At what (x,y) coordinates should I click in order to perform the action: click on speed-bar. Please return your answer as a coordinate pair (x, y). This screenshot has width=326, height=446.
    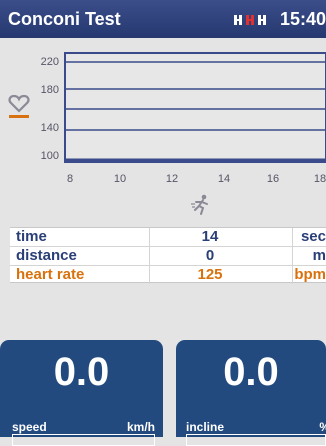
    Looking at the image, I should click on (83, 440).